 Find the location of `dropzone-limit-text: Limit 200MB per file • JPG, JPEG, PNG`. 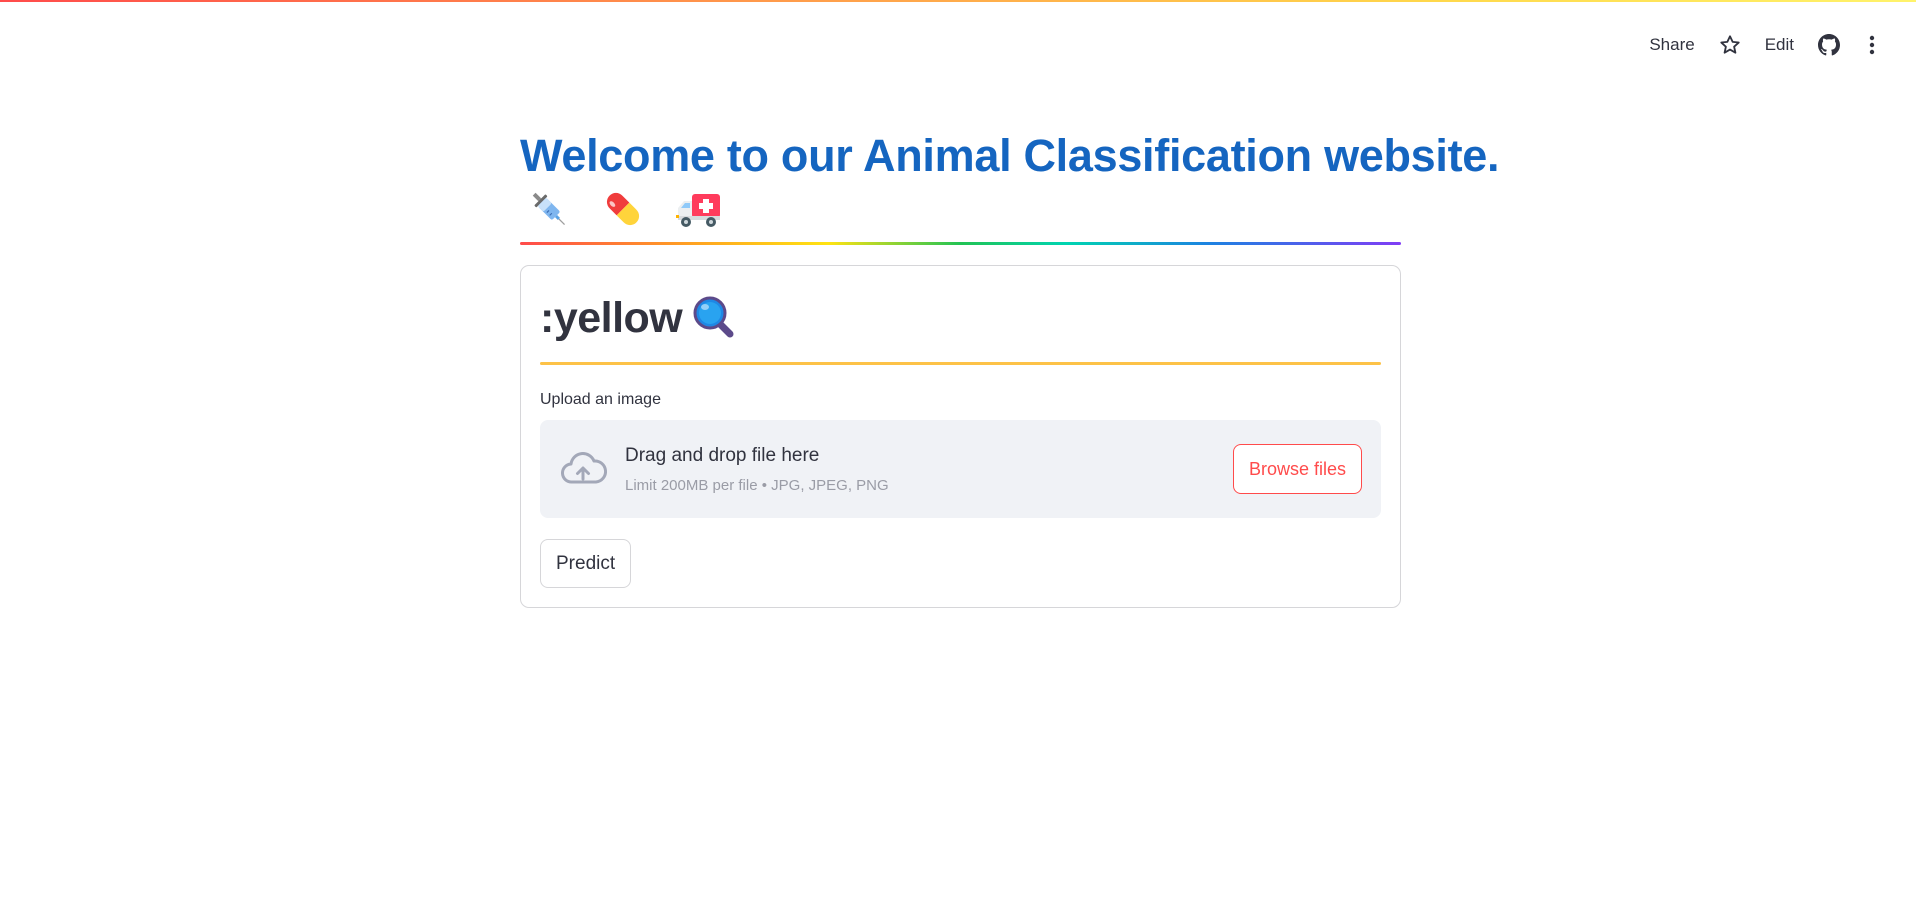

dropzone-limit-text: Limit 200MB per file • JPG, JPEG, PNG is located at coordinates (757, 485).